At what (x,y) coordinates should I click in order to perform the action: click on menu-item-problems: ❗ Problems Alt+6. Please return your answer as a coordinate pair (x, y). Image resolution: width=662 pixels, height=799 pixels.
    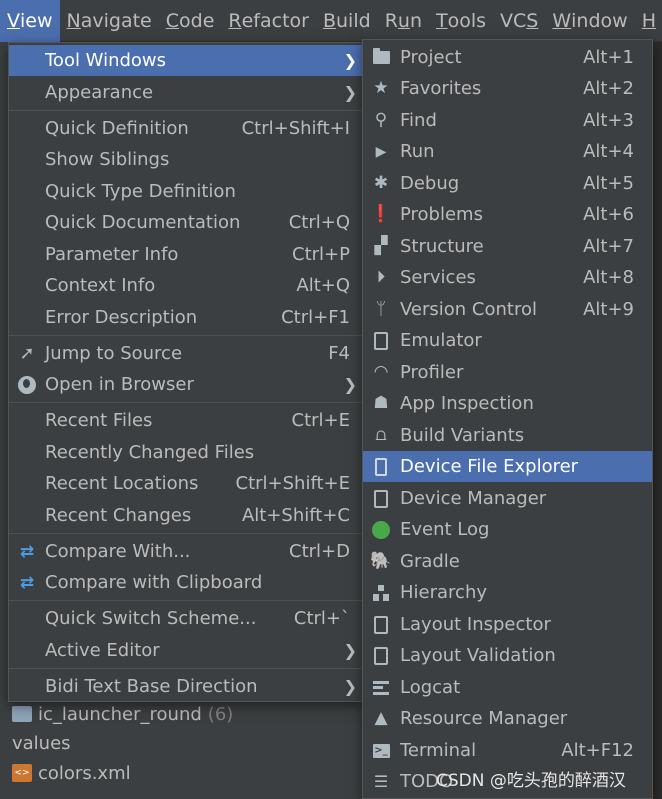
    Looking at the image, I should click on (507, 214).